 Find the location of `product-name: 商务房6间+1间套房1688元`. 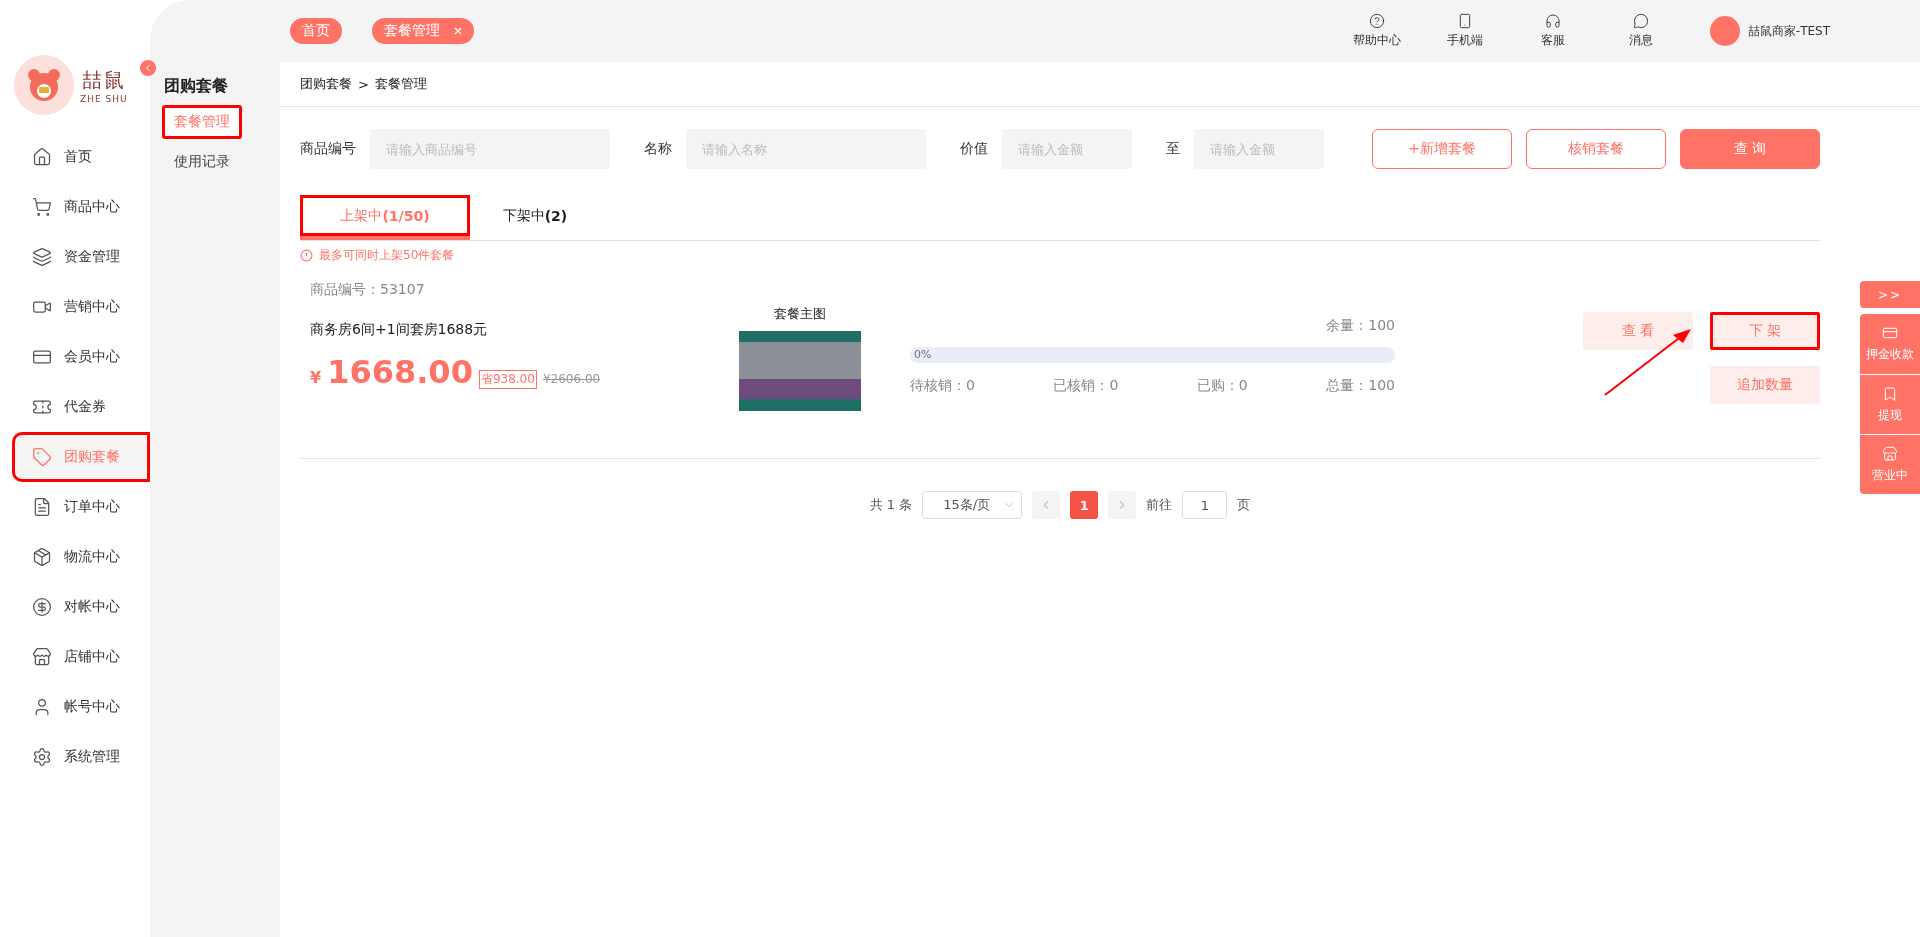

product-name: 商务房6间+1间套房1688元 is located at coordinates (399, 330).